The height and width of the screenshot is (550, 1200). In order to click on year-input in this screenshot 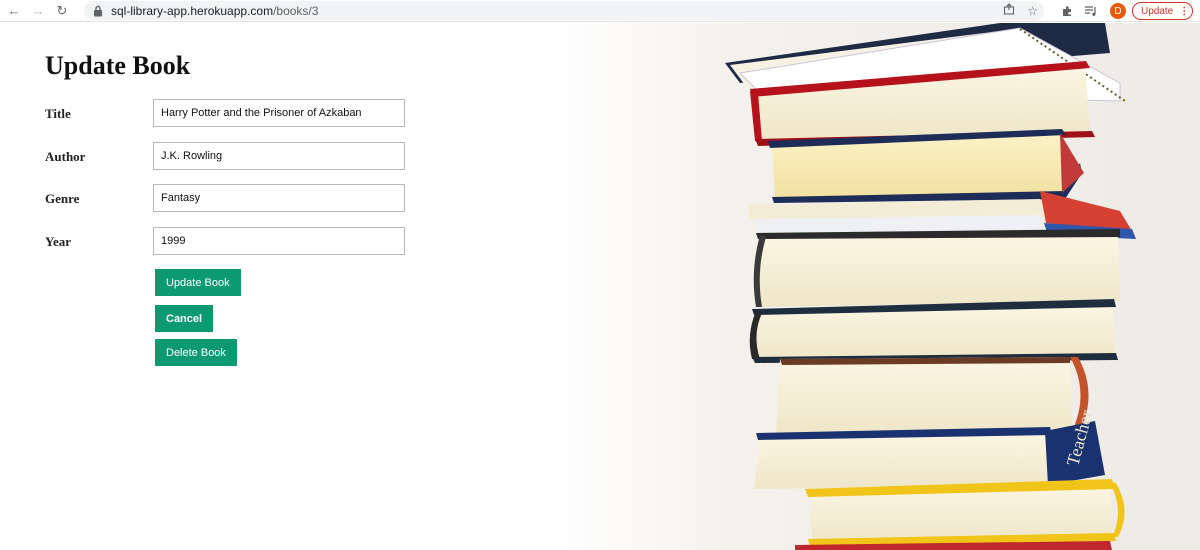, I will do `click(279, 241)`.